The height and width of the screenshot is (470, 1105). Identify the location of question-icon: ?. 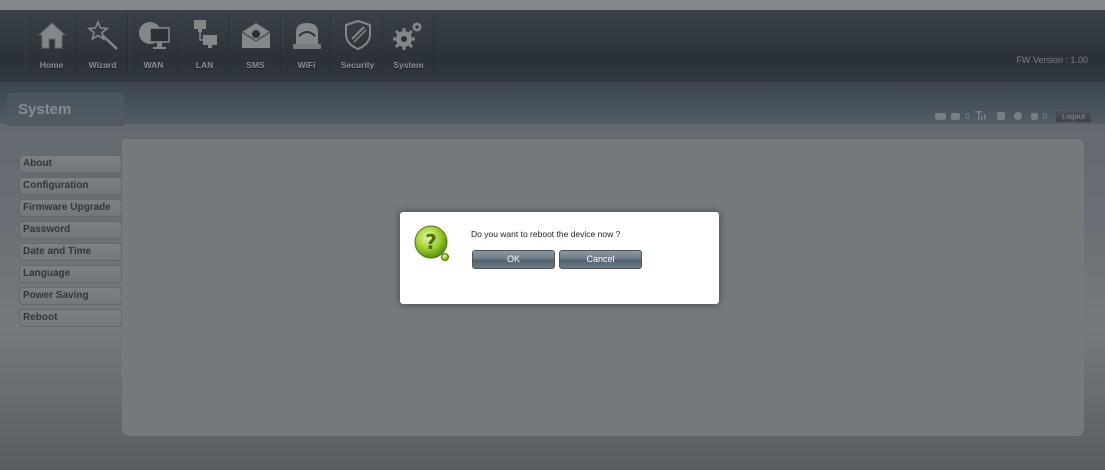
(432, 244).